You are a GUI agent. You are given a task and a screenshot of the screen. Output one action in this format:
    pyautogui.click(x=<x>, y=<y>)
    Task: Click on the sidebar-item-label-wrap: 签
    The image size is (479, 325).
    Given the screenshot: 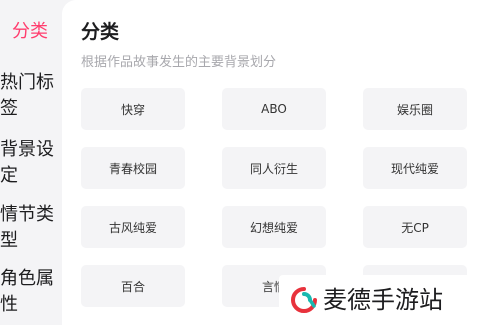 What is the action you would take?
    pyautogui.click(x=9, y=108)
    